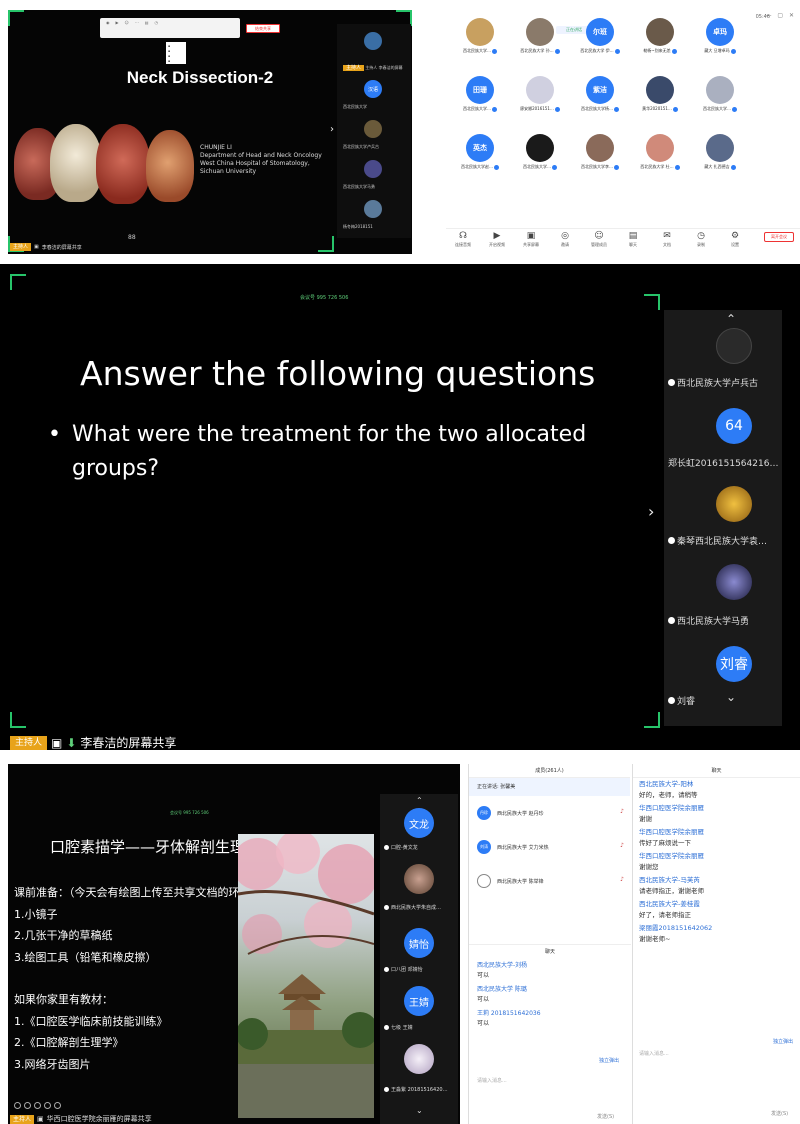 This screenshot has width=800, height=1124. Describe the element at coordinates (667, 239) in the screenshot. I see `documents-button: ✉ 文档` at that location.